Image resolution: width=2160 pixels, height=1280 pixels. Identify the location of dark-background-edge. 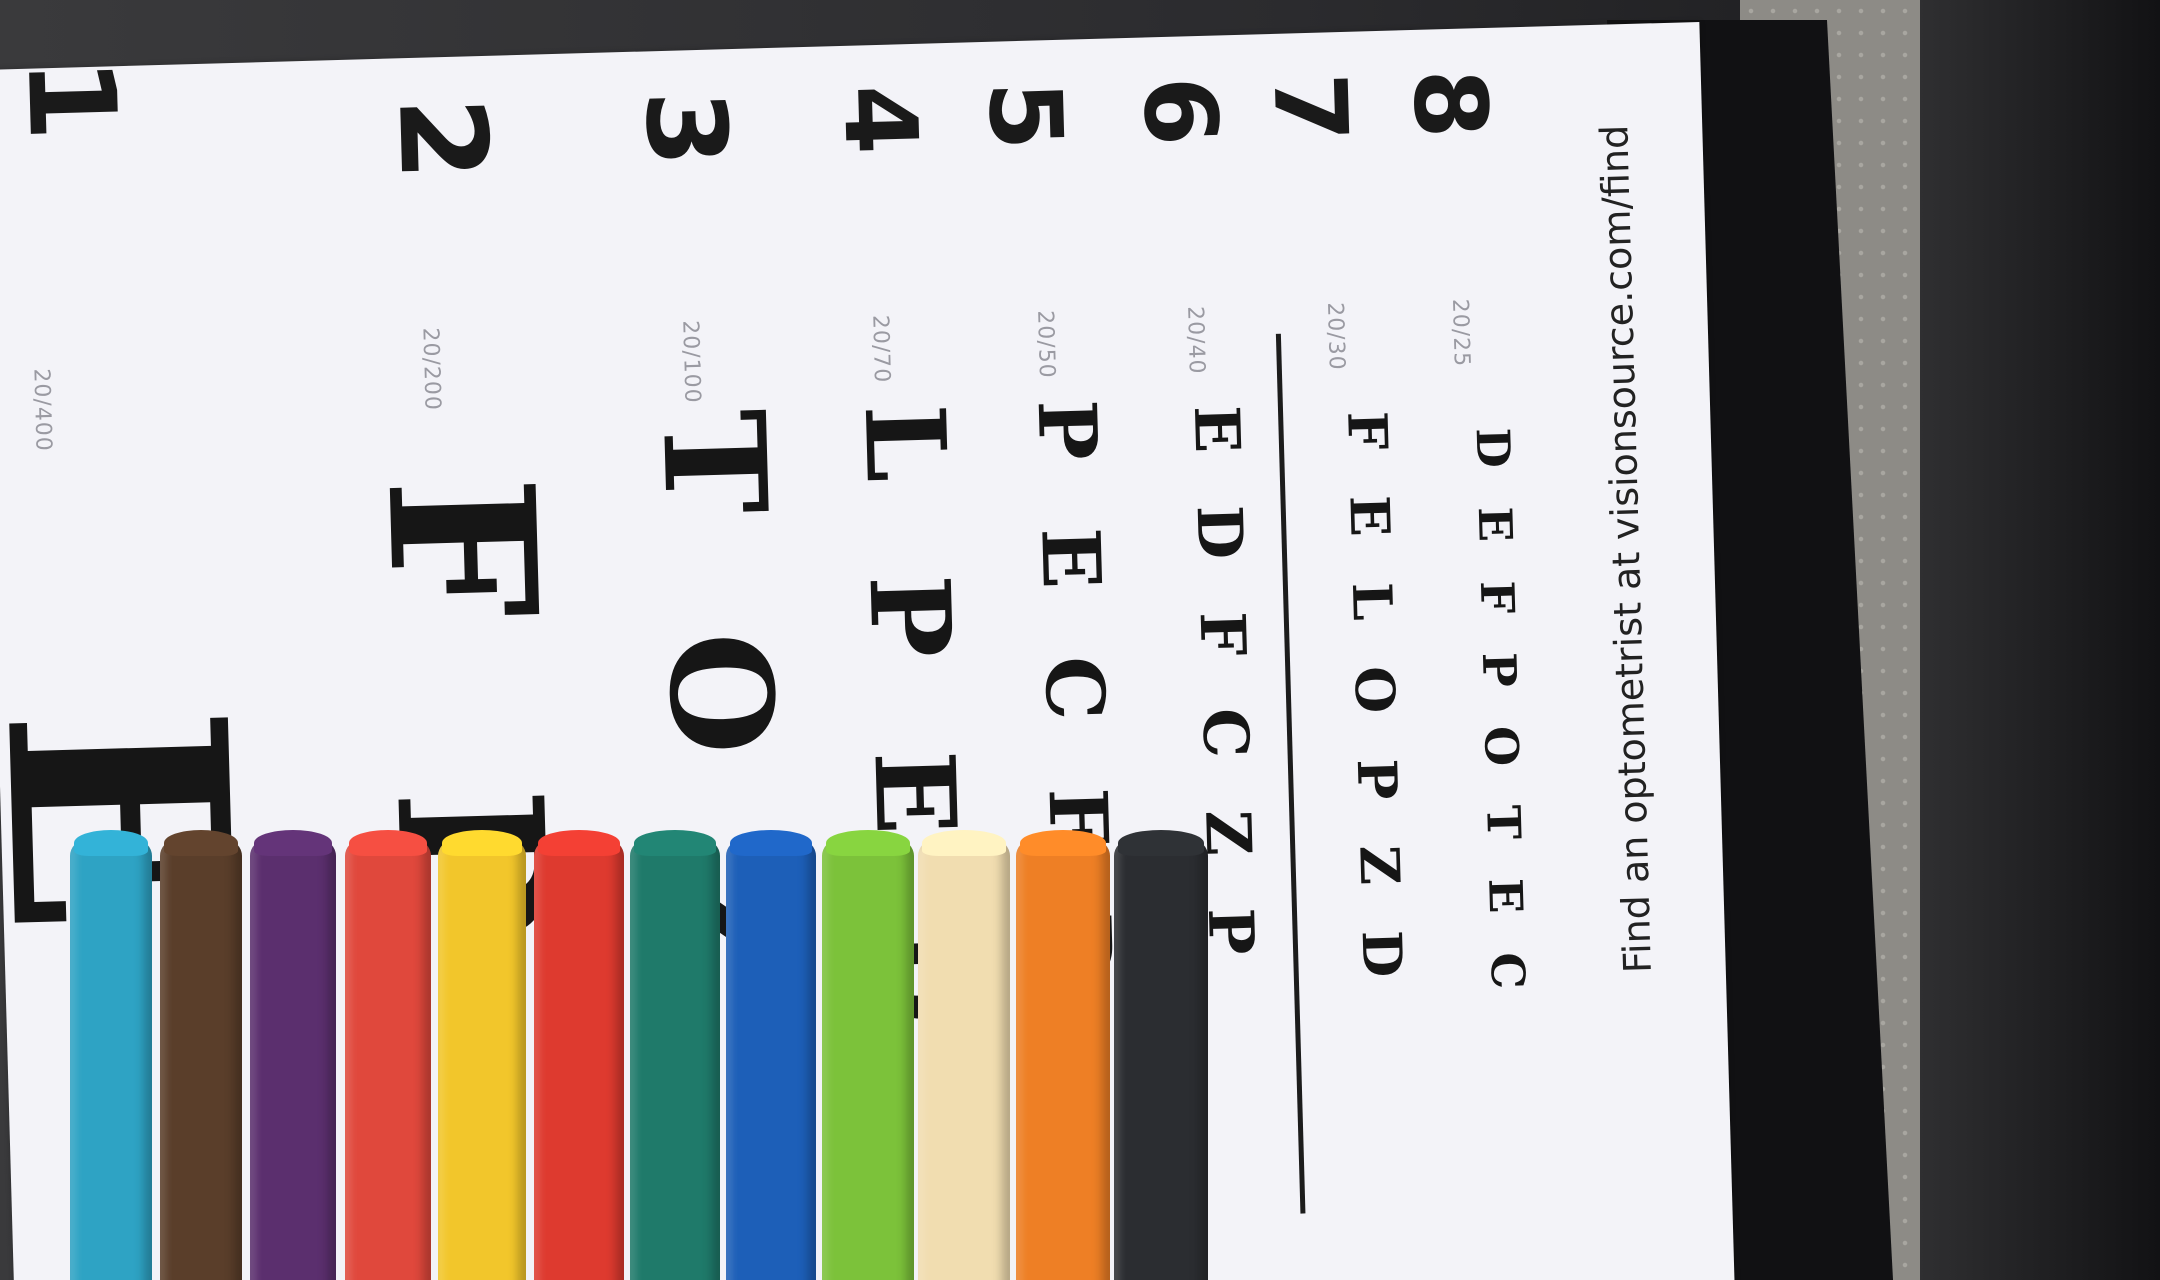
(2040, 640).